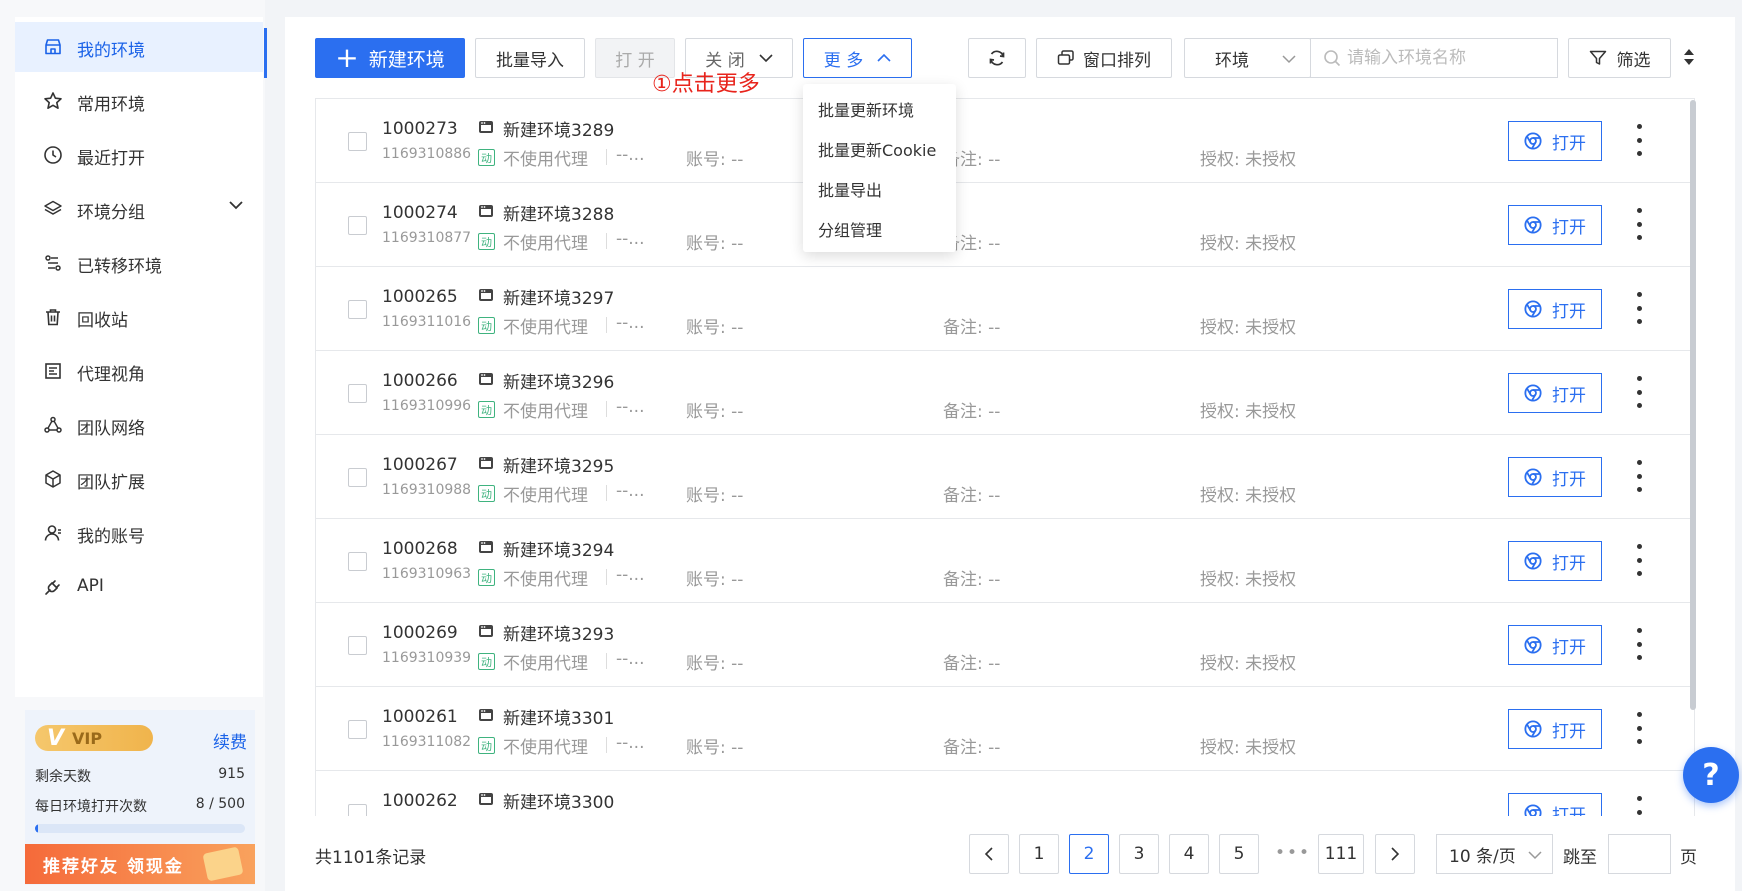 This screenshot has height=891, width=1742. Describe the element at coordinates (427, 154) in the screenshot. I see `env-serial: 1169310886` at that location.